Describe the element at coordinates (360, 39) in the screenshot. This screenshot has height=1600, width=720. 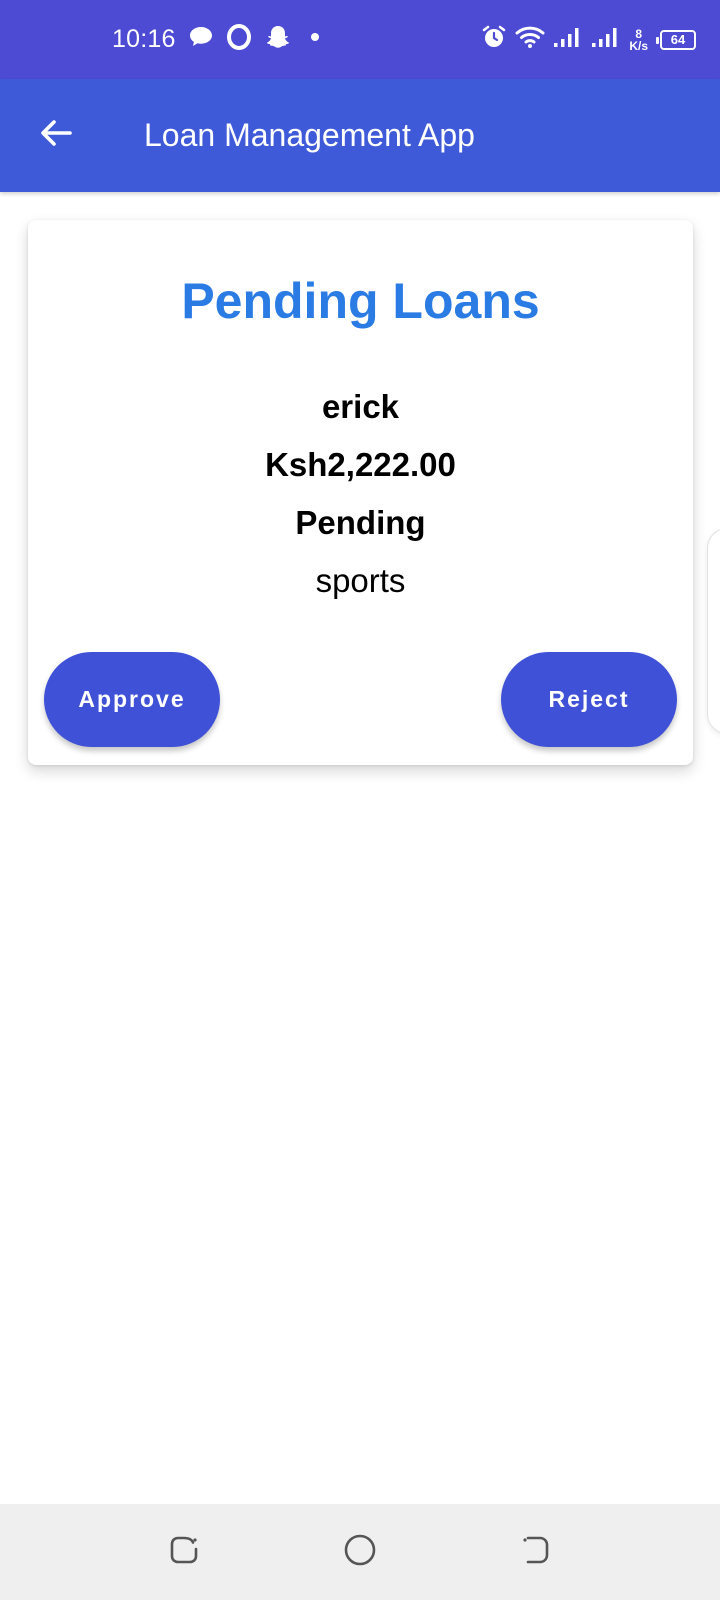
I see `status-bar: 10:16 8 K/s 64` at that location.